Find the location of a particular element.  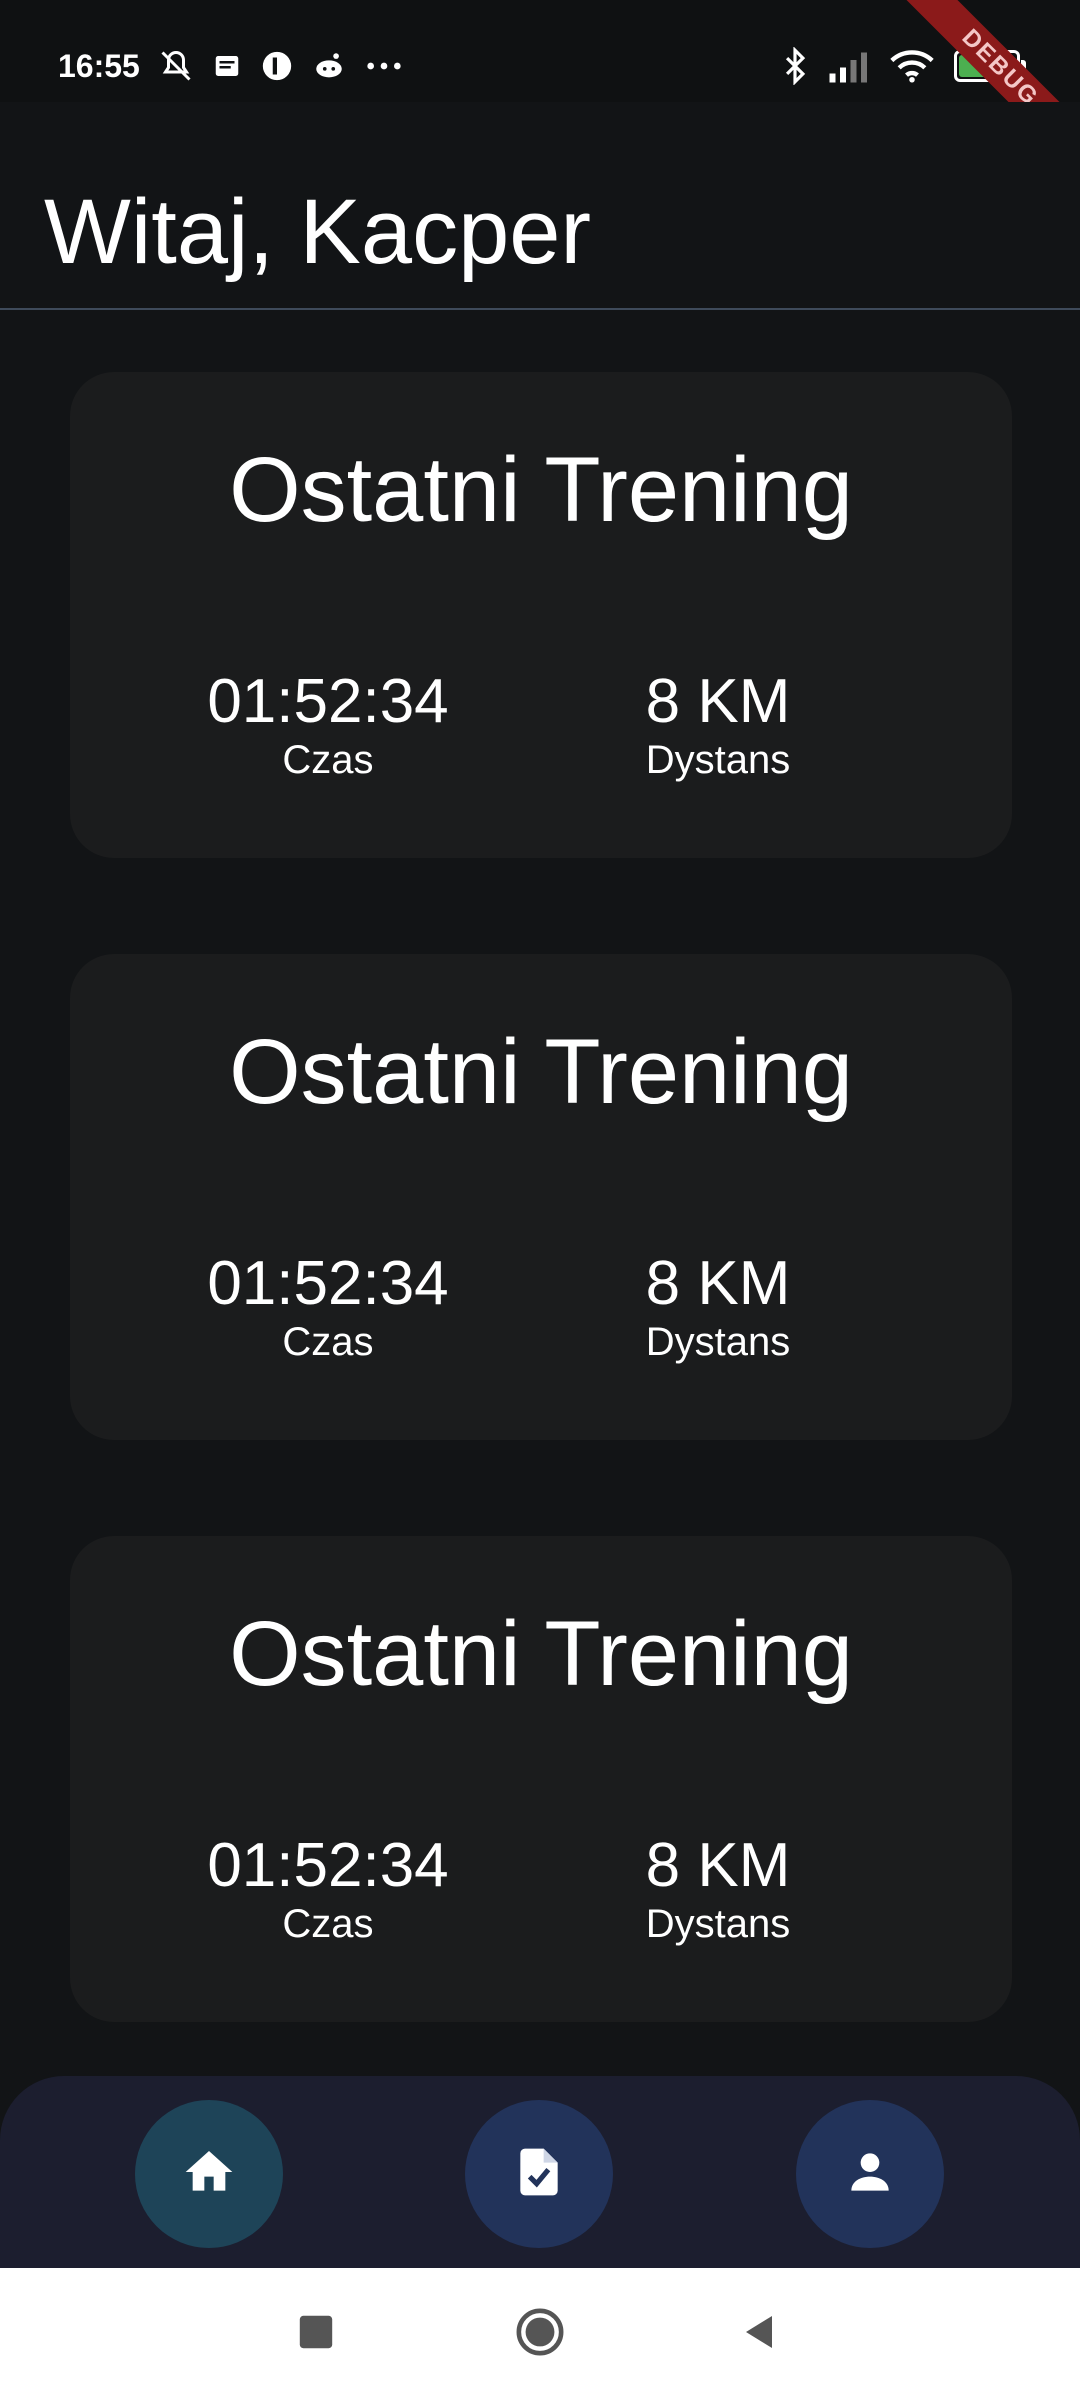

home-icon is located at coordinates (209, 2174).